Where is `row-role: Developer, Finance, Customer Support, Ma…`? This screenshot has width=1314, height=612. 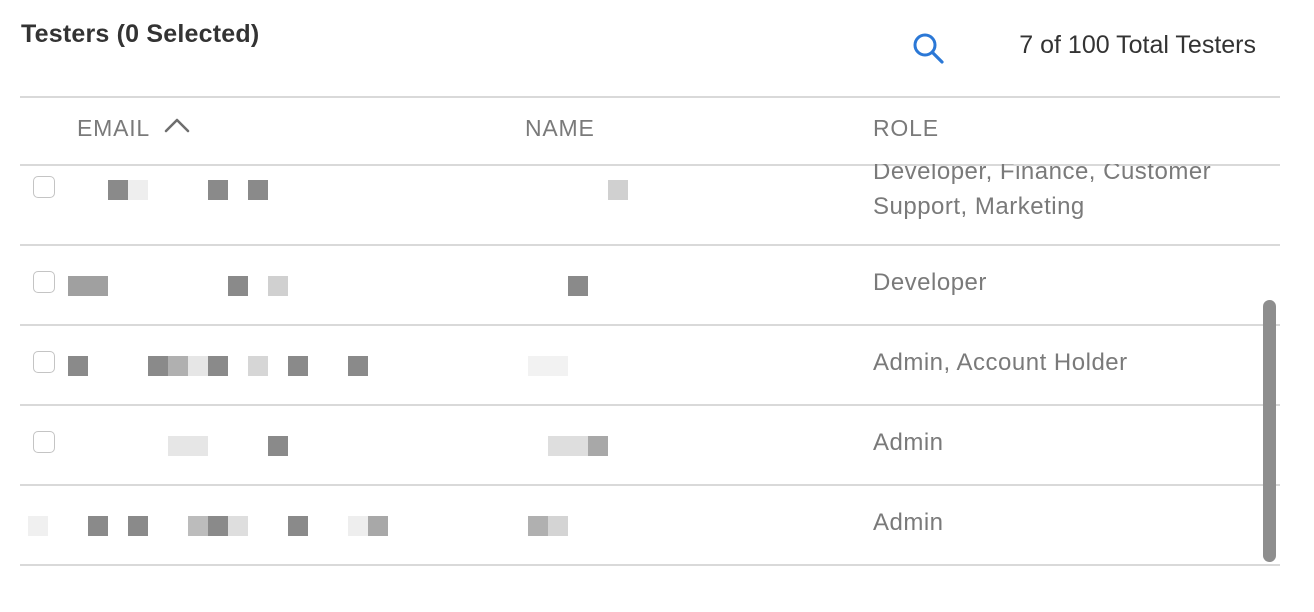
row-role: Developer, Finance, Customer Support, Ma… is located at coordinates (1042, 192).